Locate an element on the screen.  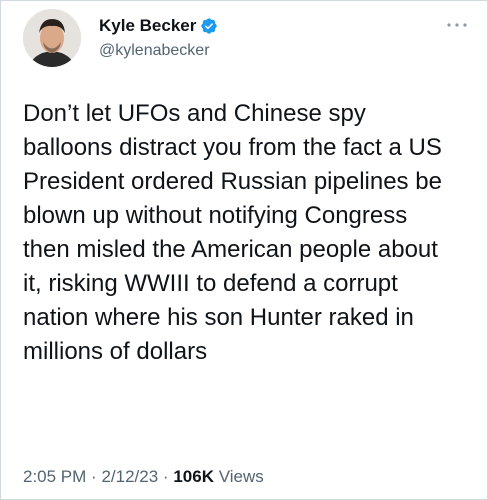
avatar is located at coordinates (52, 38).